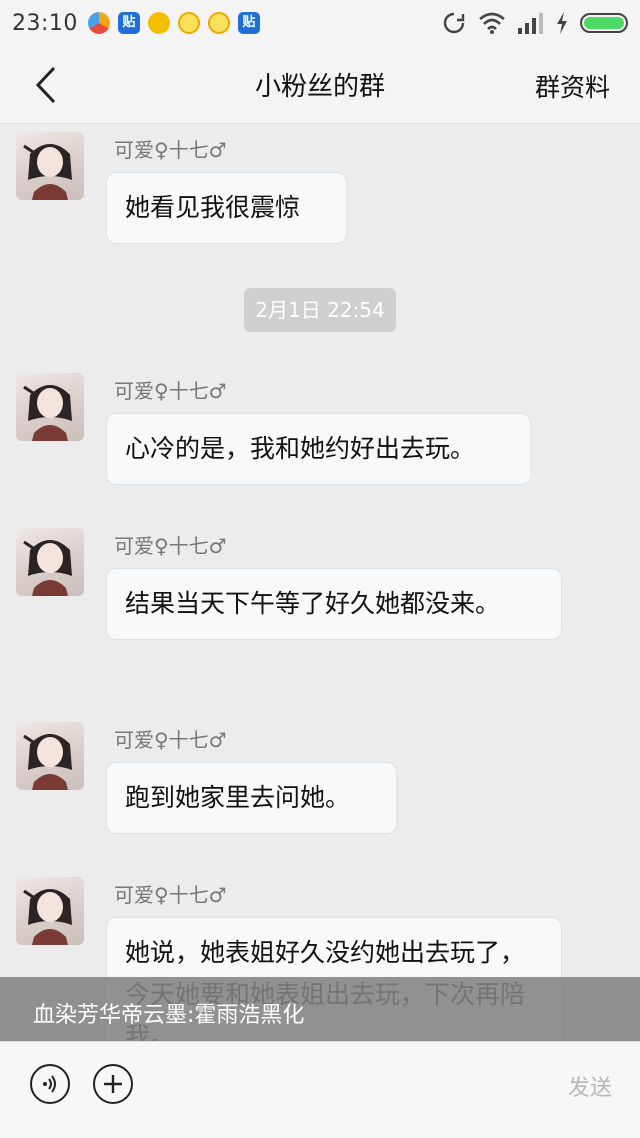  What do you see at coordinates (47, 85) in the screenshot?
I see `back-icon` at bounding box center [47, 85].